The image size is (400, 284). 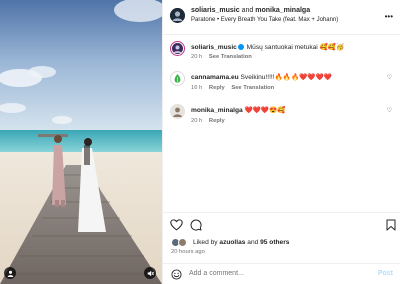 I want to click on comment-username: cannamama.eu, so click(x=215, y=77).